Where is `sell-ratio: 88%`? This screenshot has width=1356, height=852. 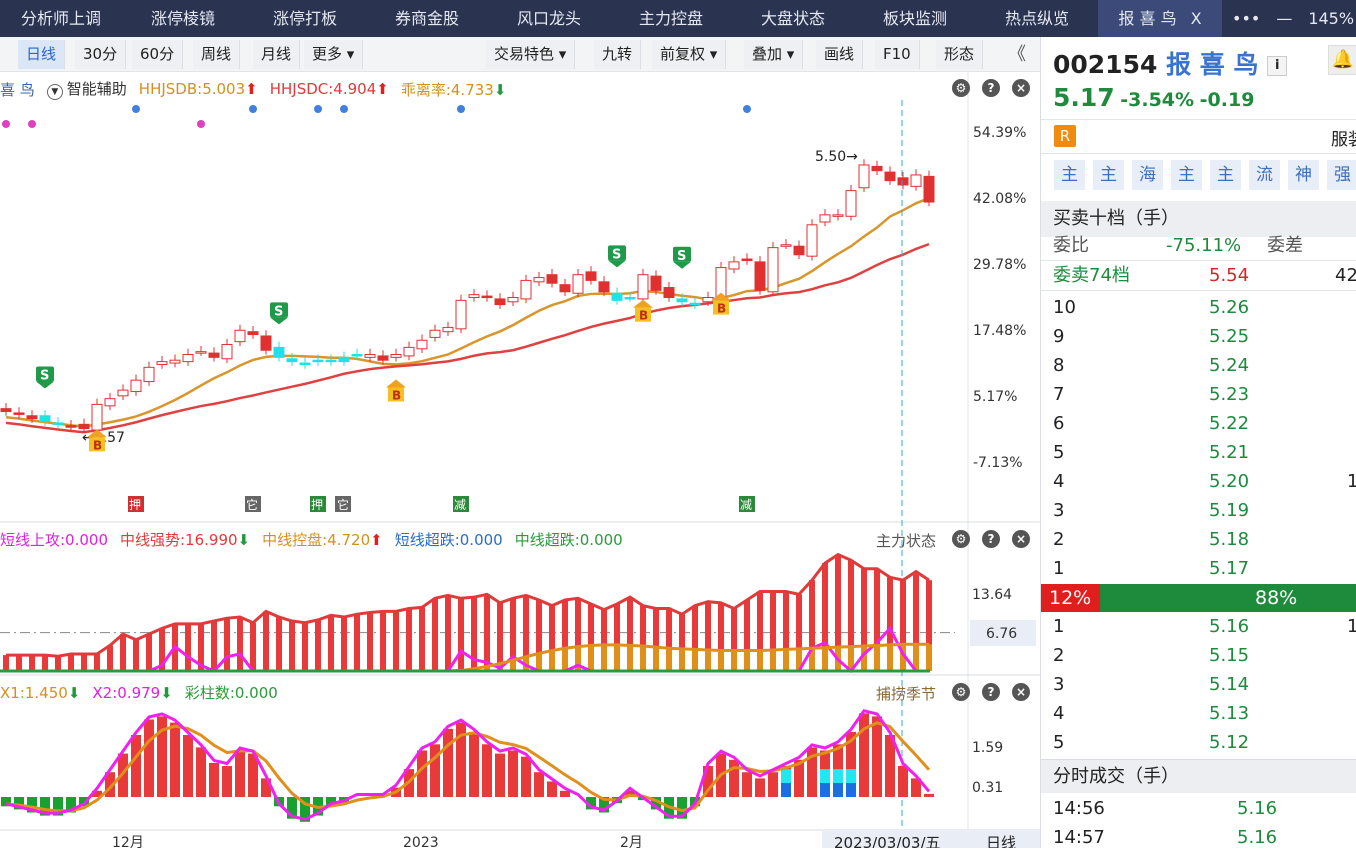
sell-ratio: 88% is located at coordinates (1276, 598).